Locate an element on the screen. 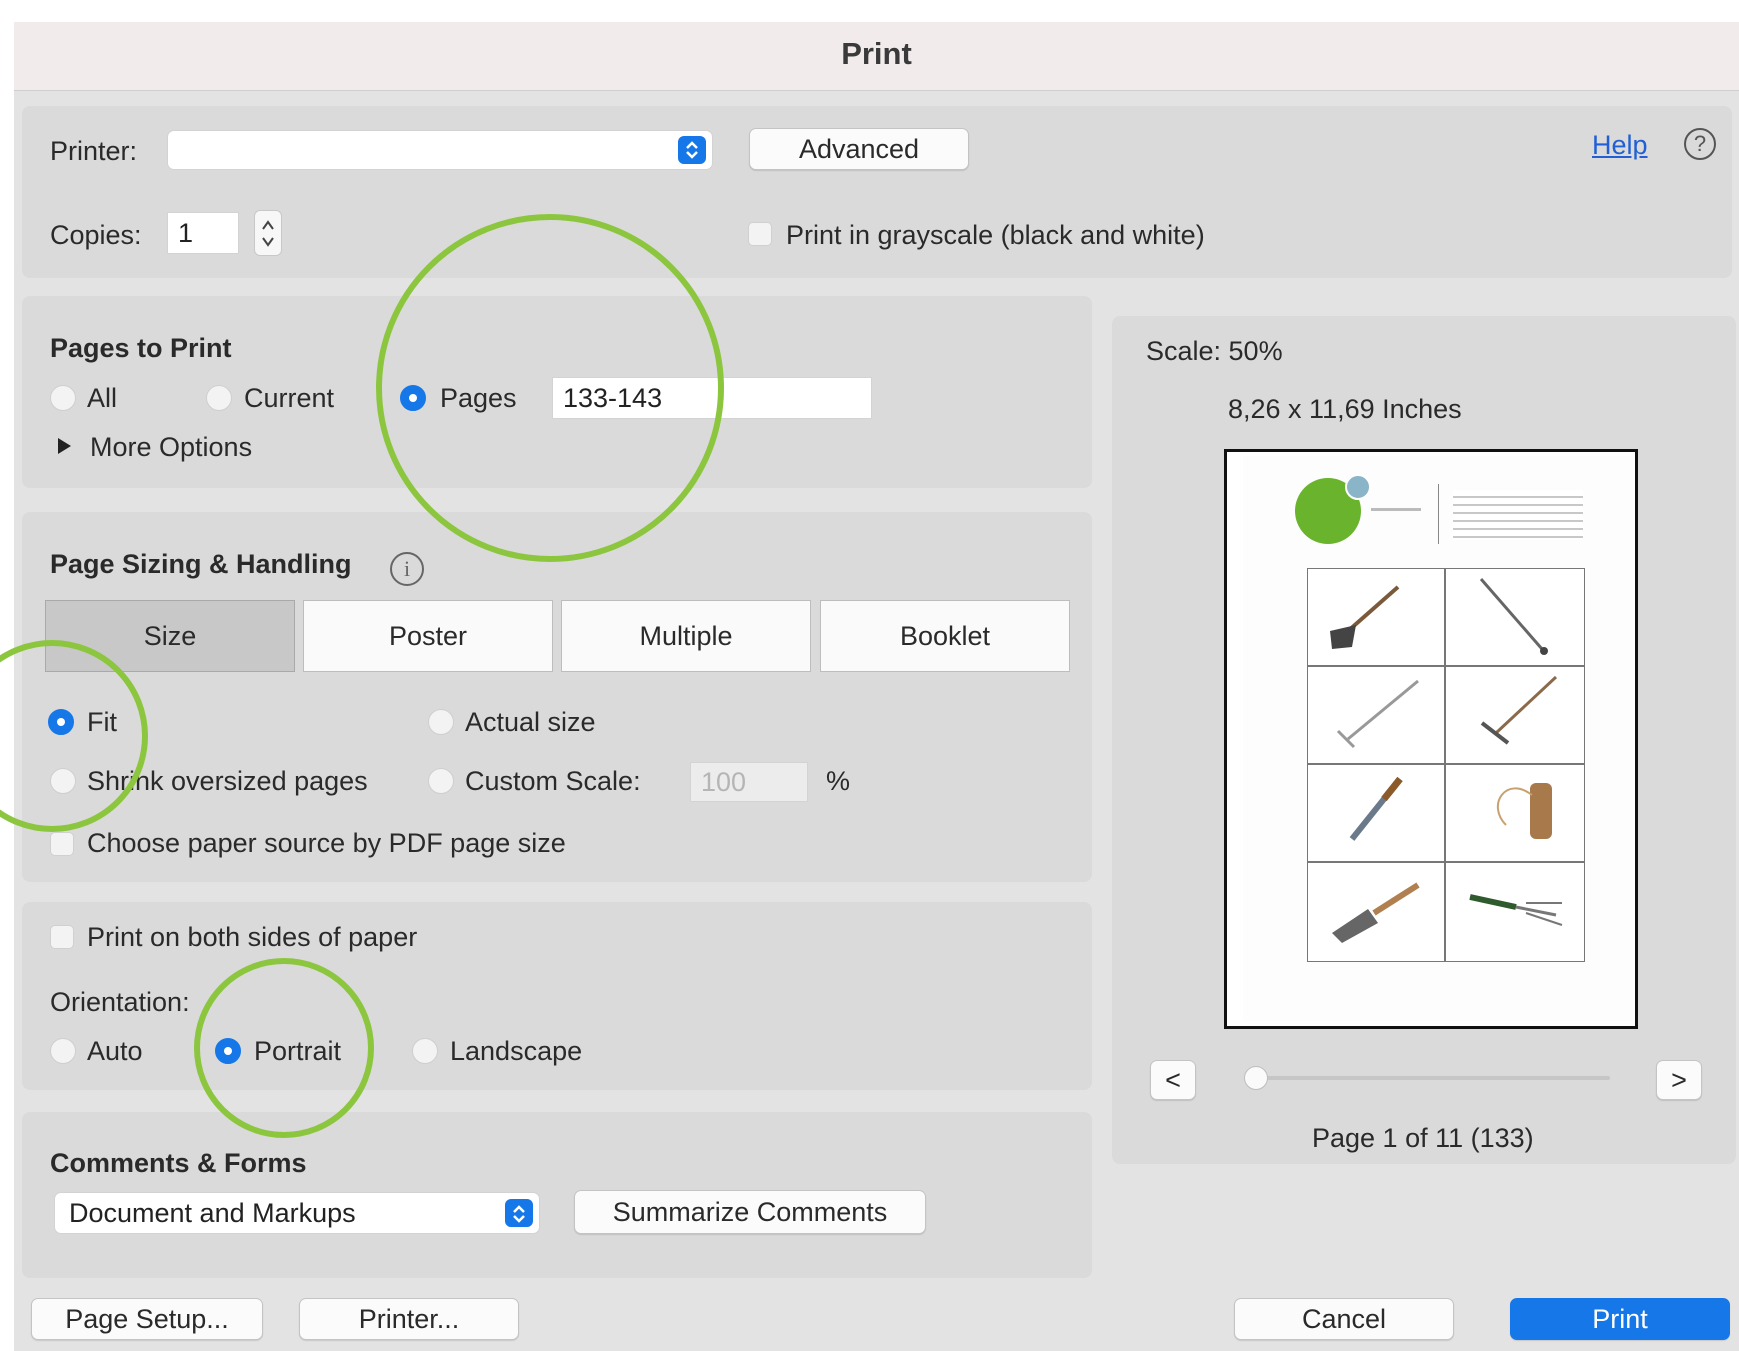 This screenshot has height=1351, width=1739. next-page-button: > is located at coordinates (1679, 1080).